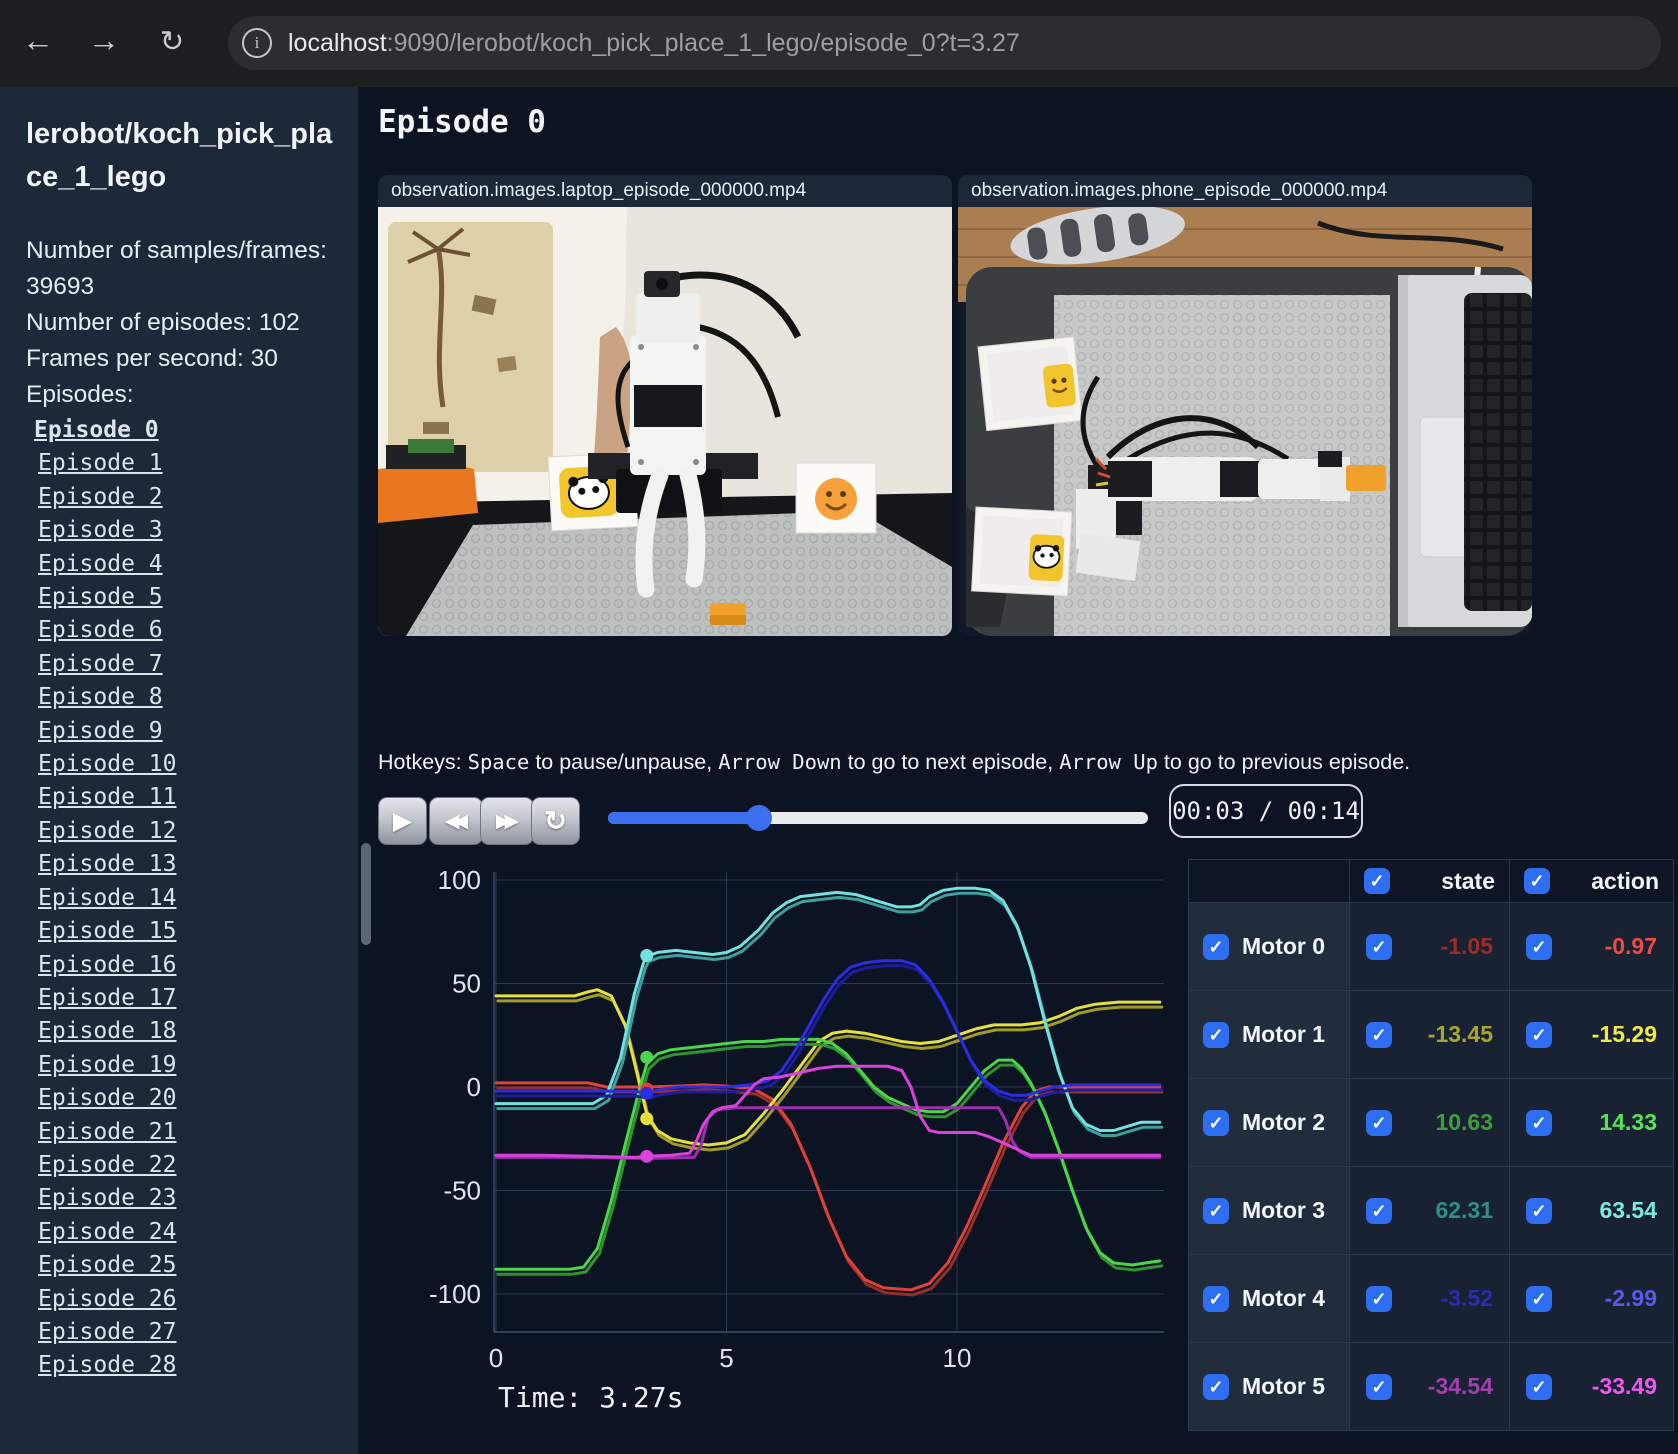 The width and height of the screenshot is (1678, 1454). I want to click on laptop-camera-video, so click(665, 421).